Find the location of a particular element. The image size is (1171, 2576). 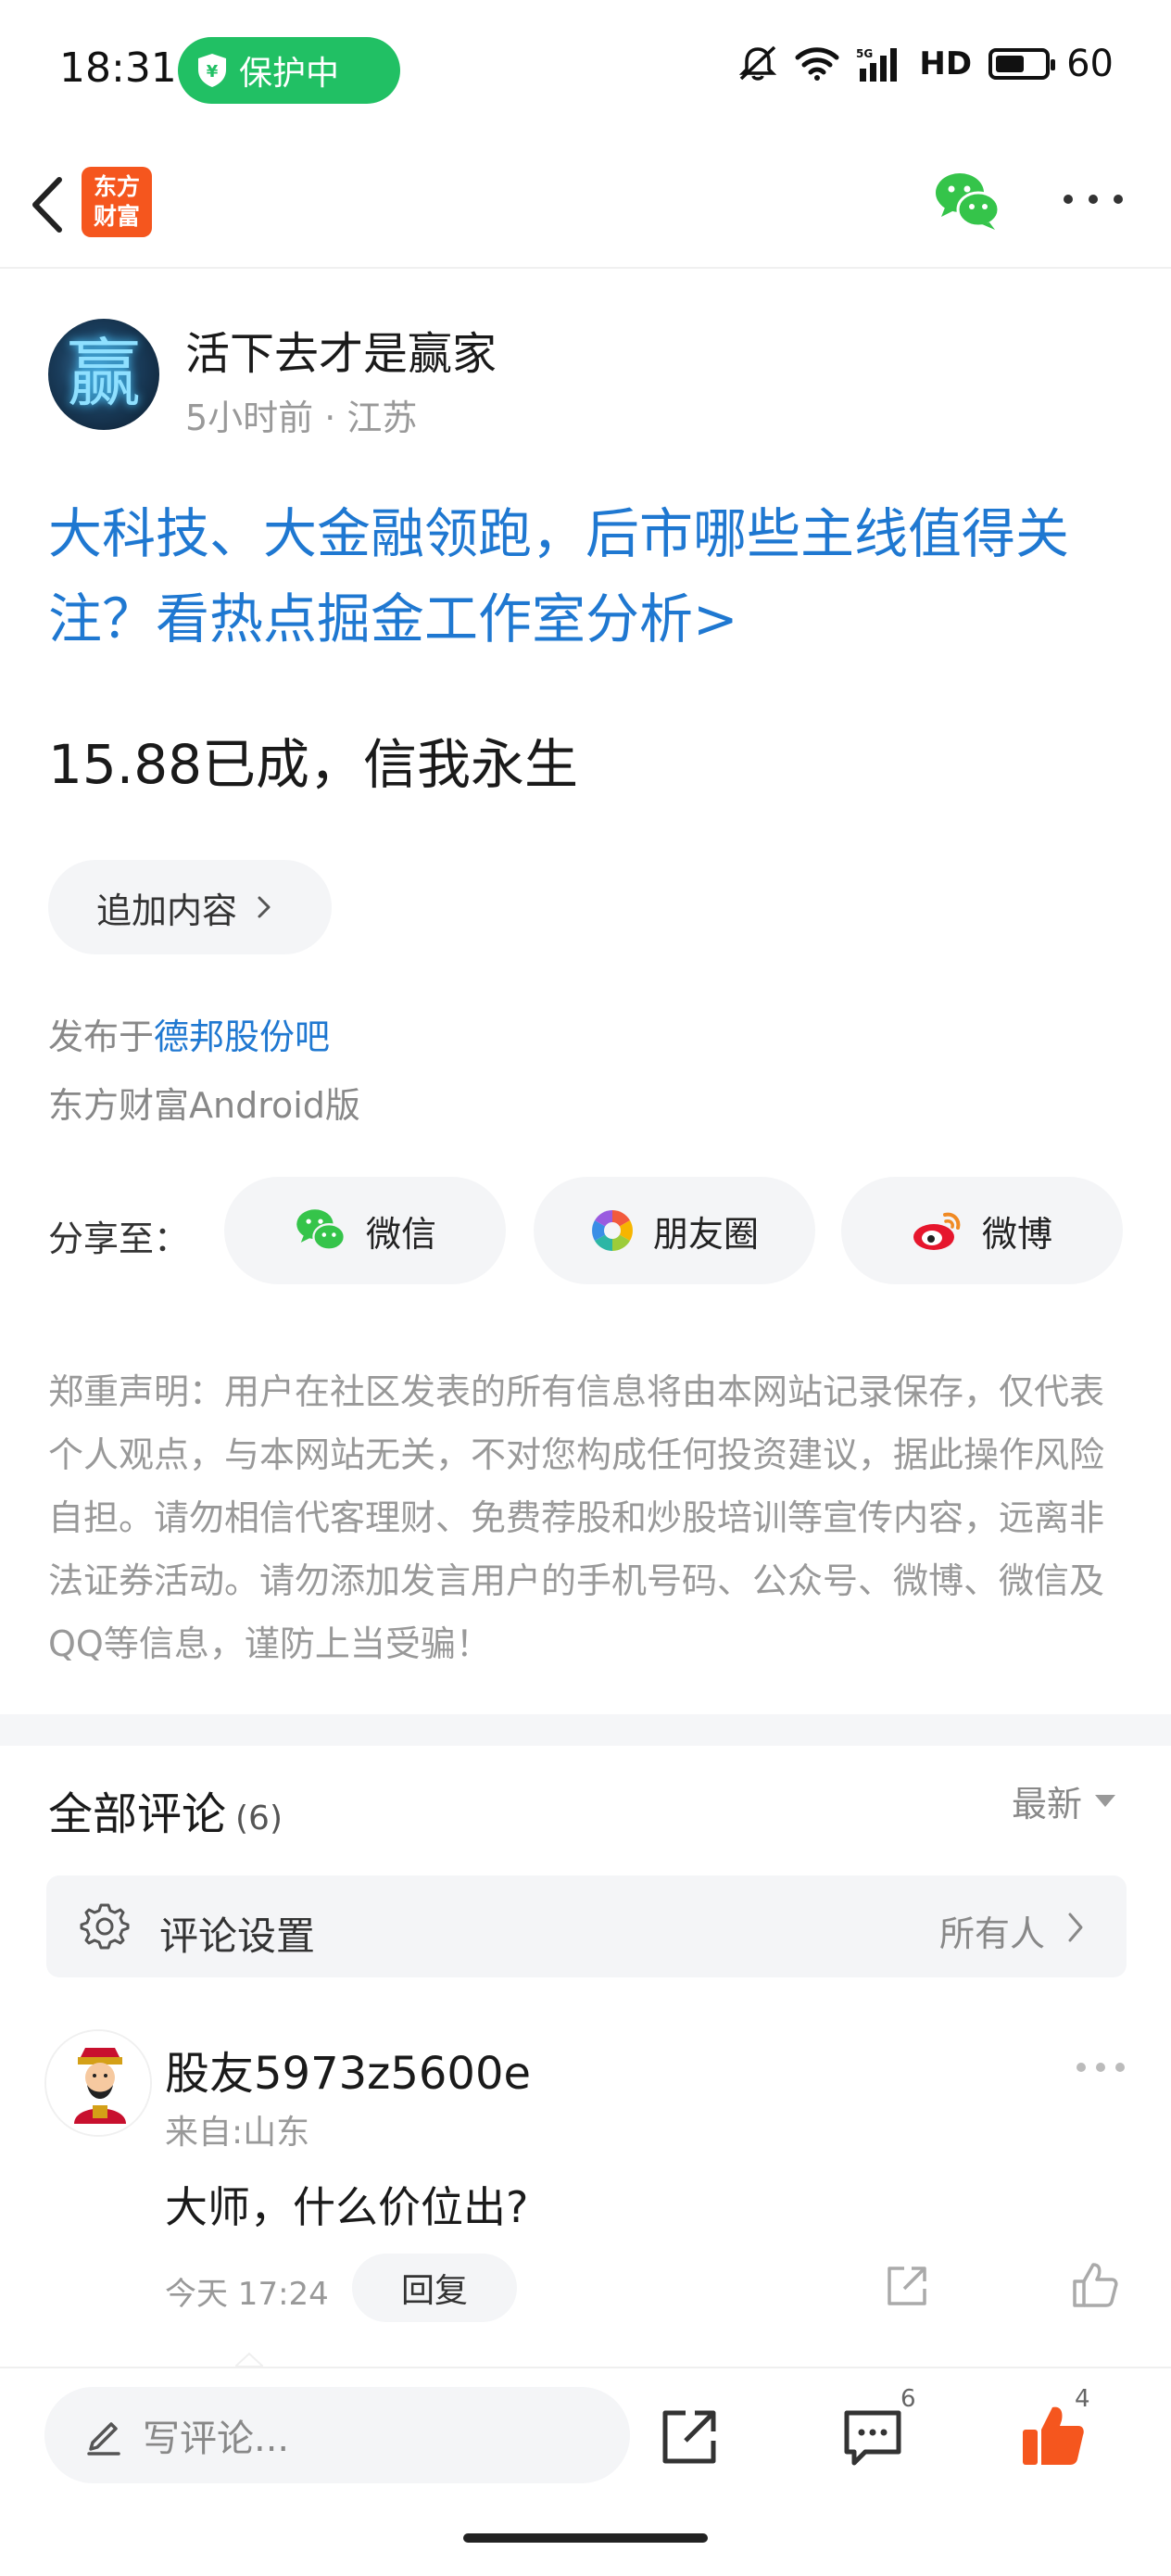

status-indicators: 5G HD 60 is located at coordinates (926, 64).